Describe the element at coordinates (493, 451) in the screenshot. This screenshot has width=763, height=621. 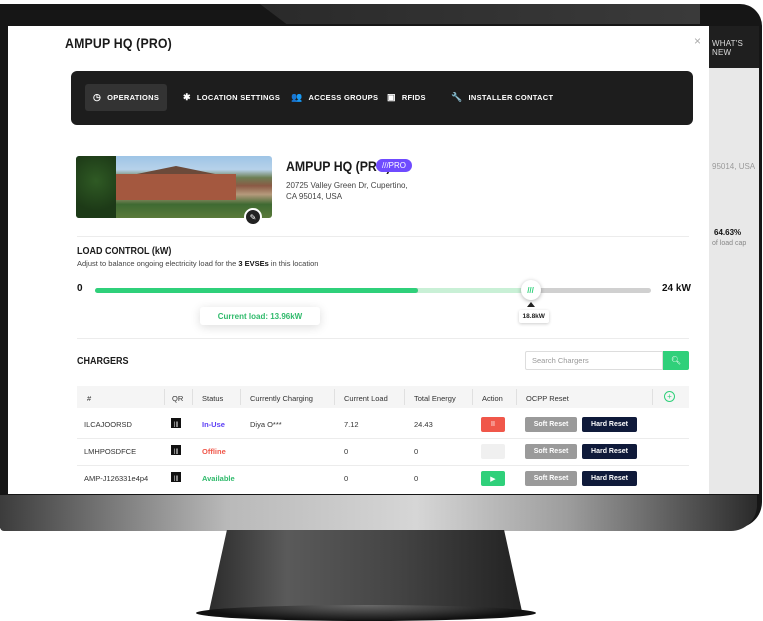
I see `disabled-action-button` at that location.